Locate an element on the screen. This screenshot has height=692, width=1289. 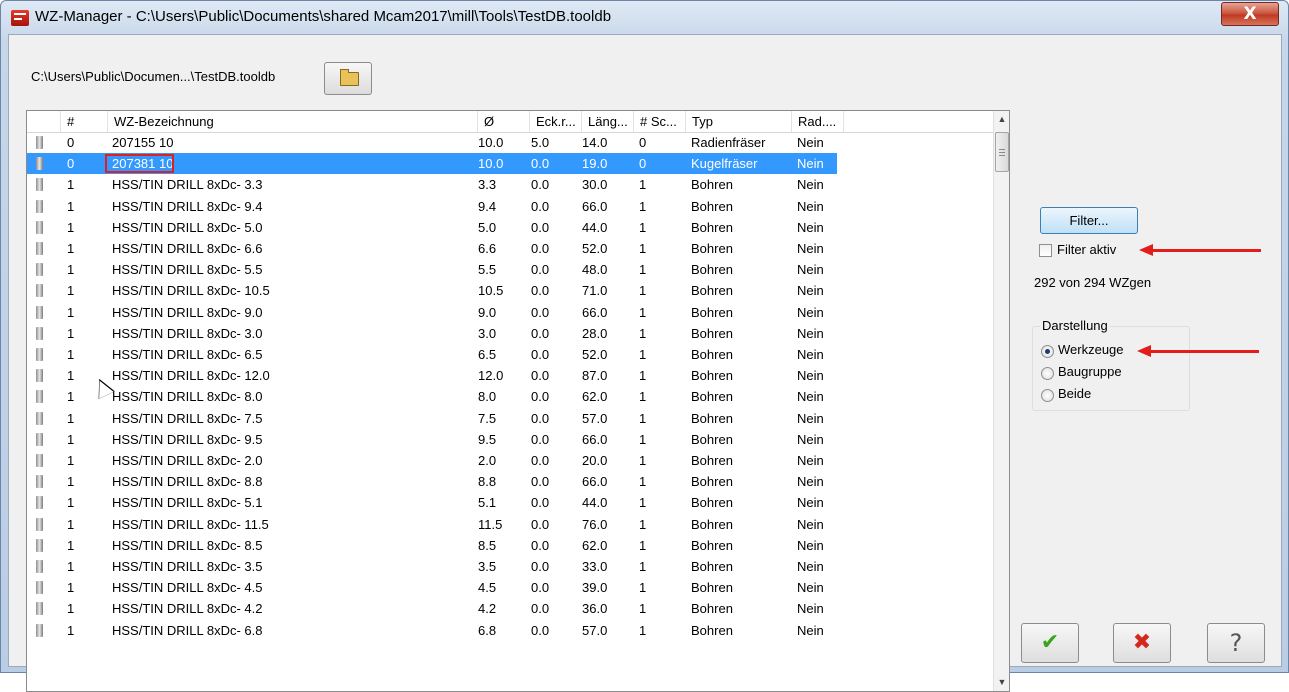
filter-active-checkbox is located at coordinates (1045, 250).